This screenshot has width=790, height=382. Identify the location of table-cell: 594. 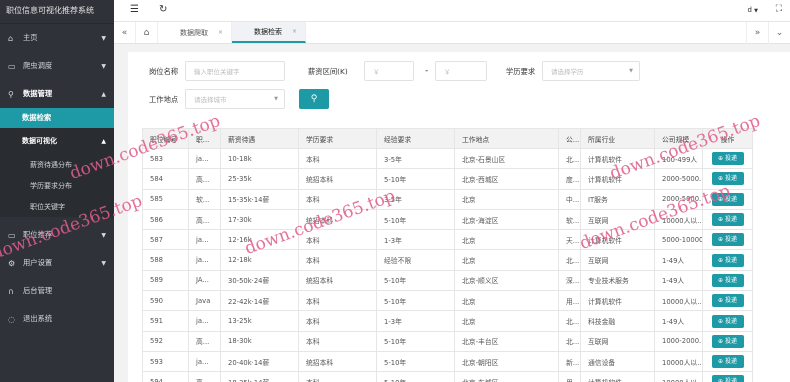
(165, 376).